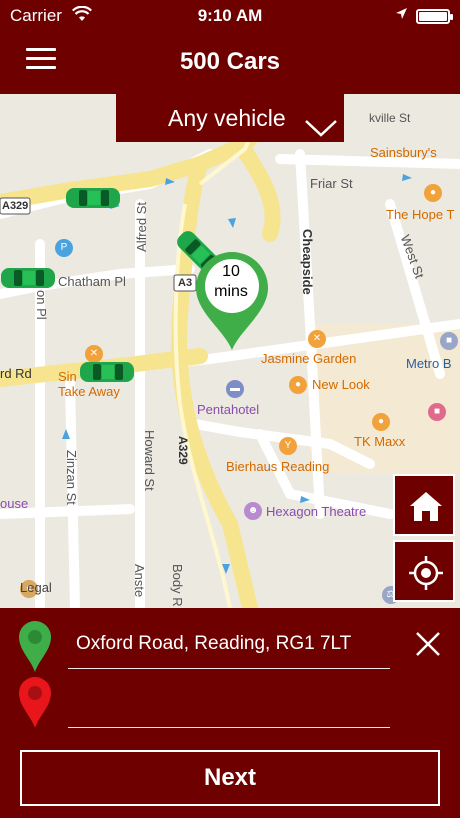 Image resolution: width=460 pixels, height=818 pixels. What do you see at coordinates (449, 341) in the screenshot?
I see `train-icon: ■` at bounding box center [449, 341].